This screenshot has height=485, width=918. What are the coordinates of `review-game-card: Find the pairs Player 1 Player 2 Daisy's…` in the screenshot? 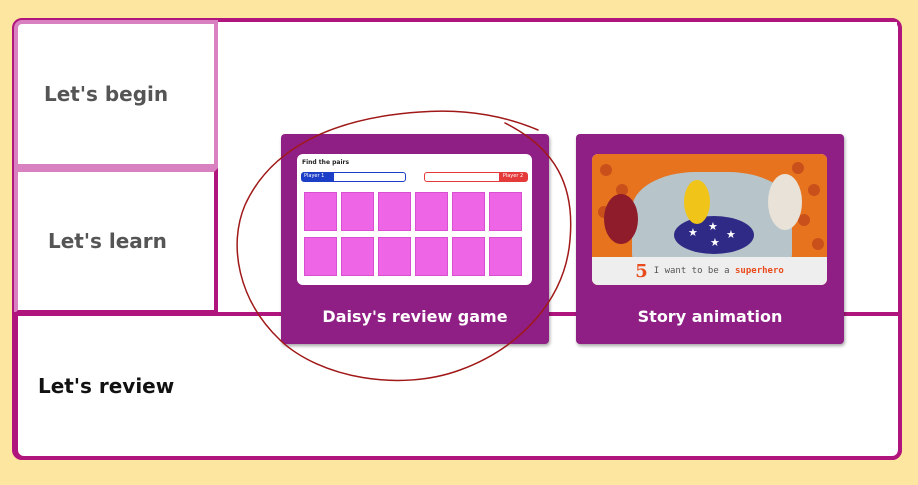 It's located at (415, 239).